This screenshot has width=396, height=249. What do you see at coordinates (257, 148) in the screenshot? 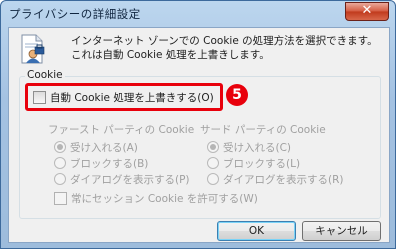
I see `radio-label: 受け入れる(C)` at bounding box center [257, 148].